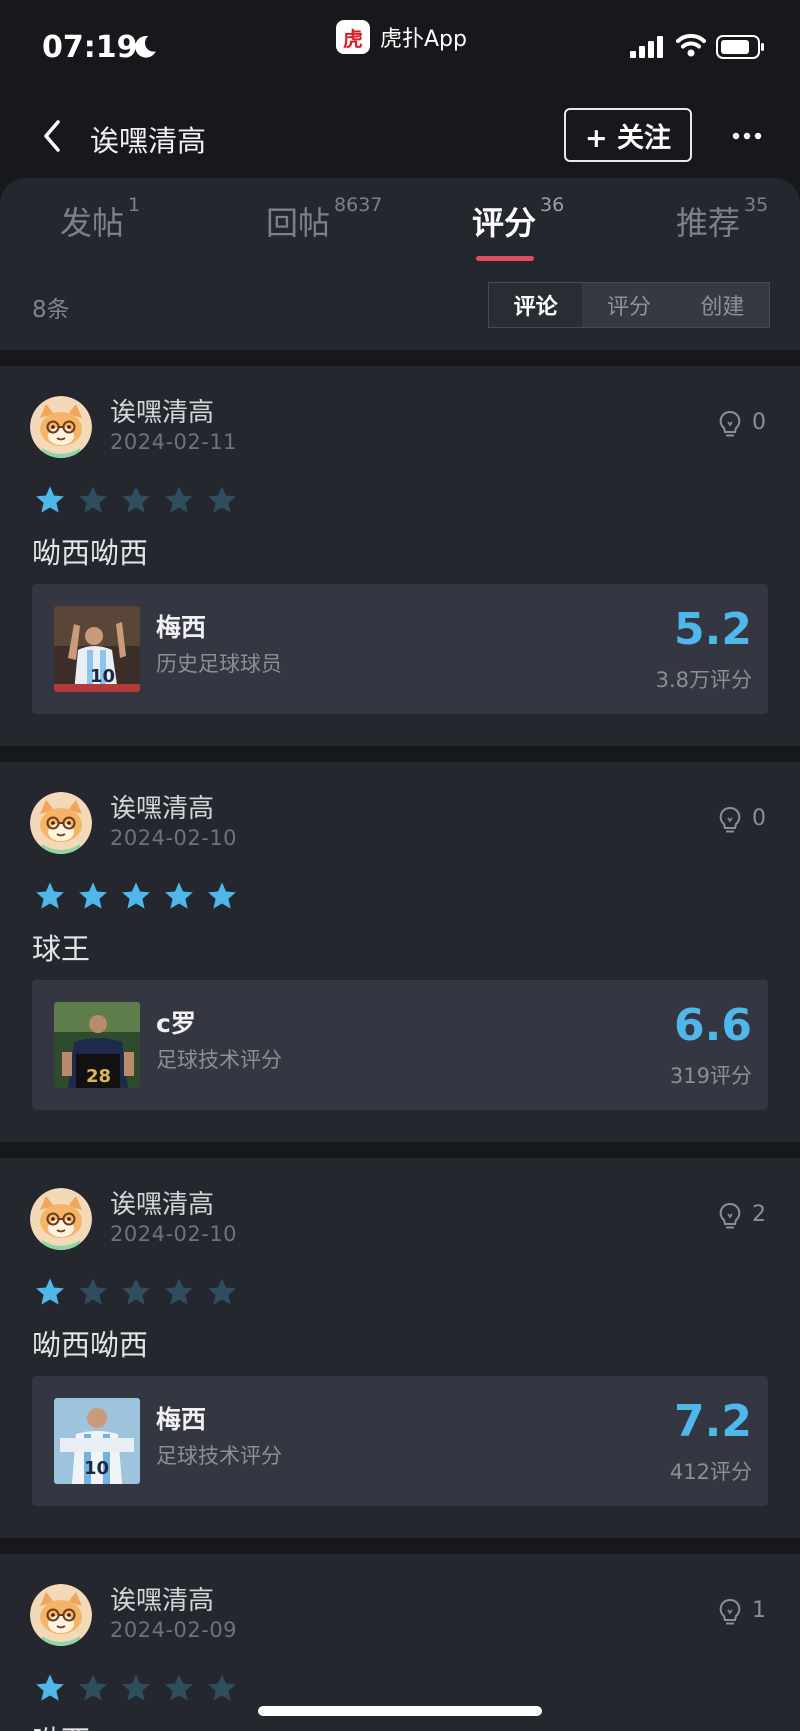 The width and height of the screenshot is (800, 1731). I want to click on subject-thumbnail: 28, so click(97, 1045).